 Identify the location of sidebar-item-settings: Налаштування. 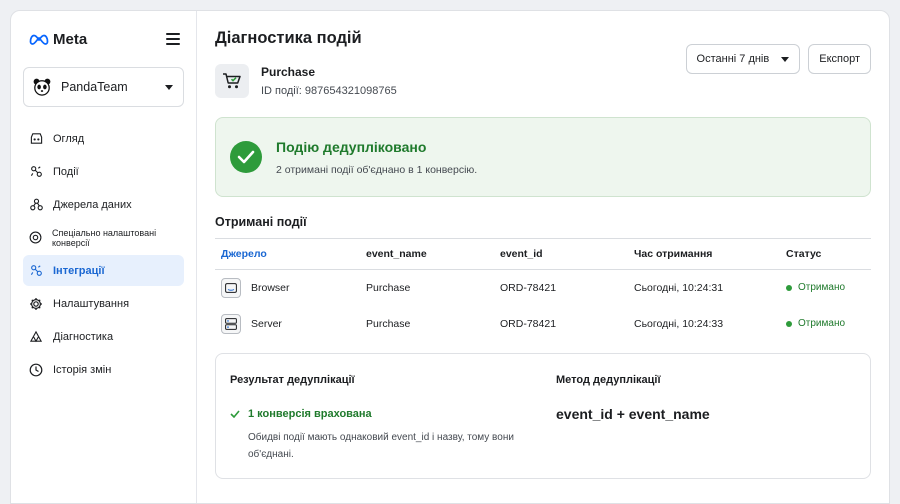
(103, 303).